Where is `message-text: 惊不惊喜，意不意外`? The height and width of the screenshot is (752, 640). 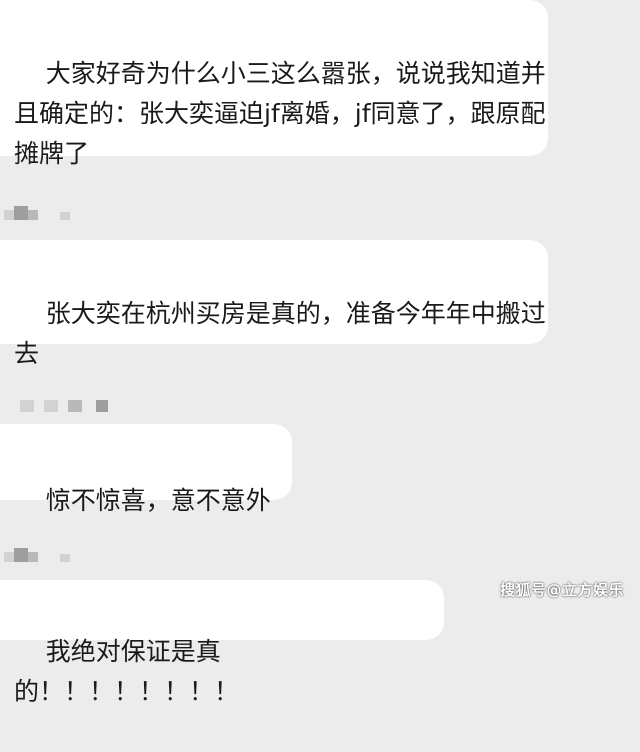 message-text: 惊不惊喜，意不意外 is located at coordinates (158, 500).